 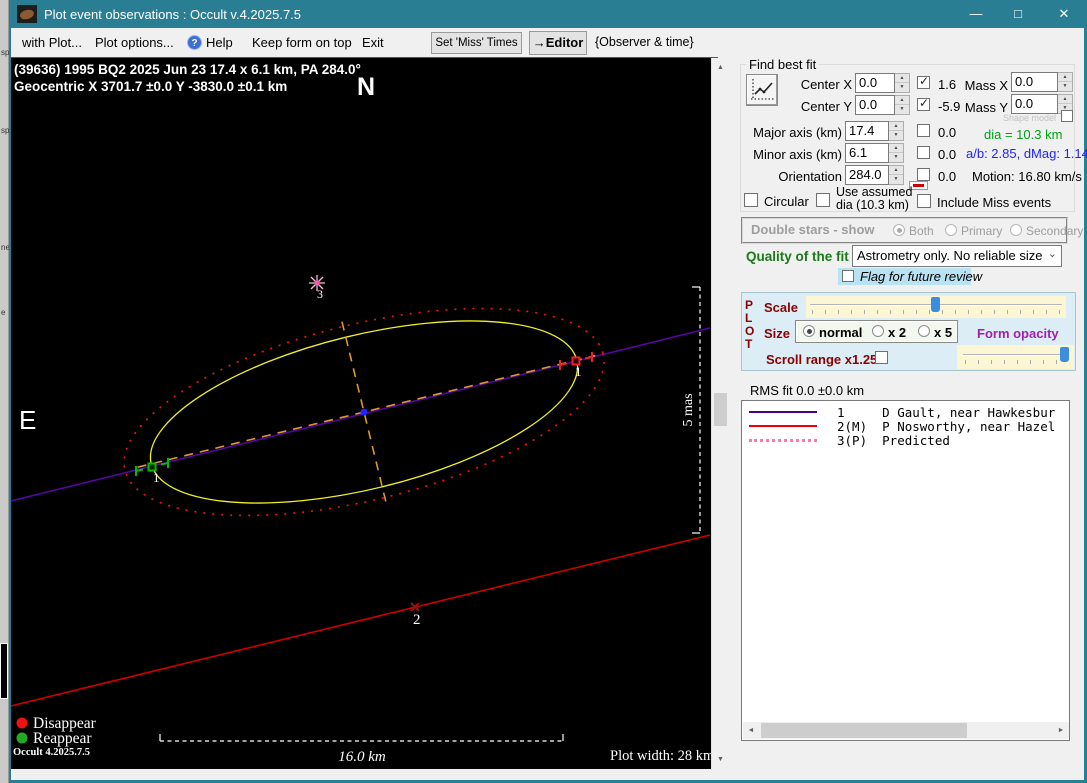 What do you see at coordinates (1055, 231) in the screenshot?
I see `double-stars-secondary-label: Secondary` at bounding box center [1055, 231].